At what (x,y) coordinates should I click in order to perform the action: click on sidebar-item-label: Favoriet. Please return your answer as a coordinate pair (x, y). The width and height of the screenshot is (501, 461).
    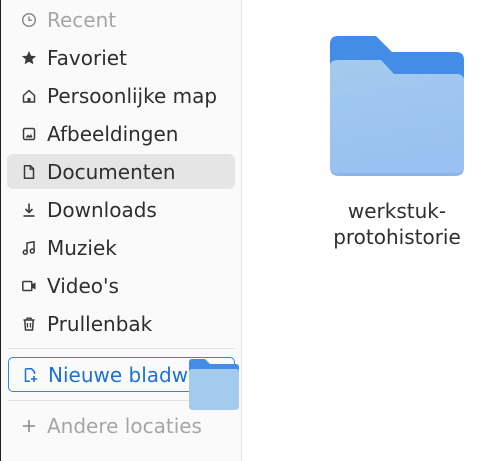
    Looking at the image, I should click on (87, 57).